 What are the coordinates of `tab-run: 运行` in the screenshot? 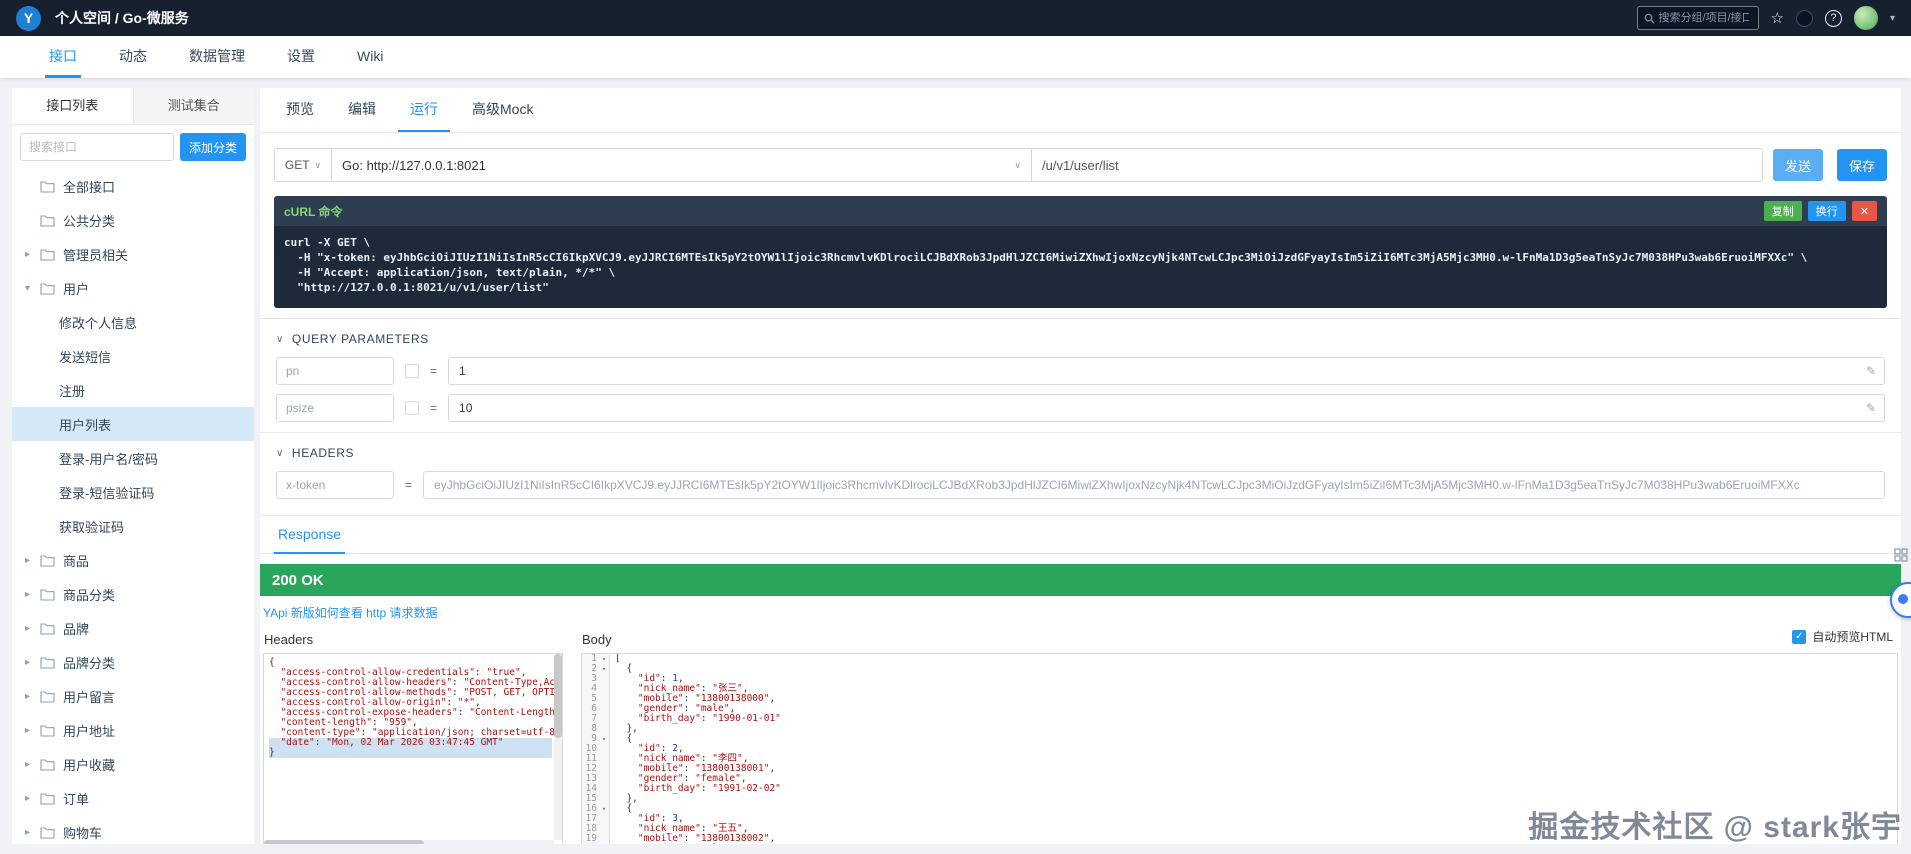 It's located at (424, 110).